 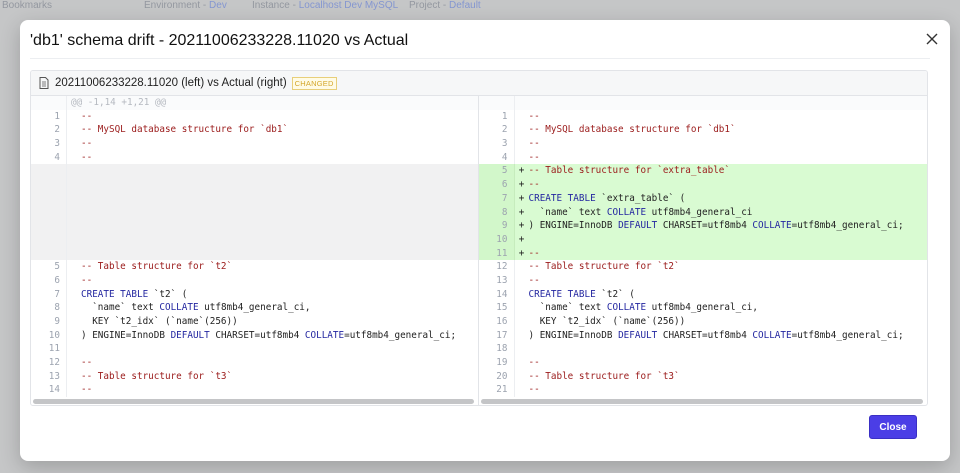 What do you see at coordinates (254, 267) in the screenshot?
I see `code-line: 5 -- Table structure for `t2`` at bounding box center [254, 267].